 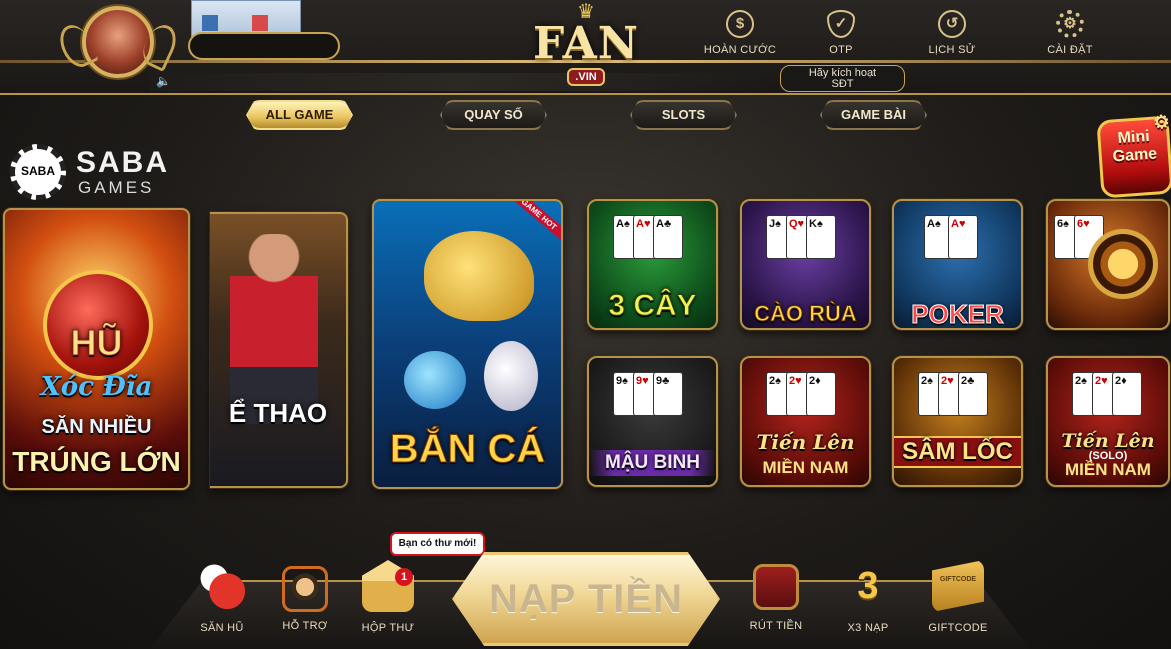 I want to click on game-card-tien-len-solo: 2♠ 2♥ 2♦ Tiến Lên (SOLO) MIỀN NAM, so click(x=1108, y=421).